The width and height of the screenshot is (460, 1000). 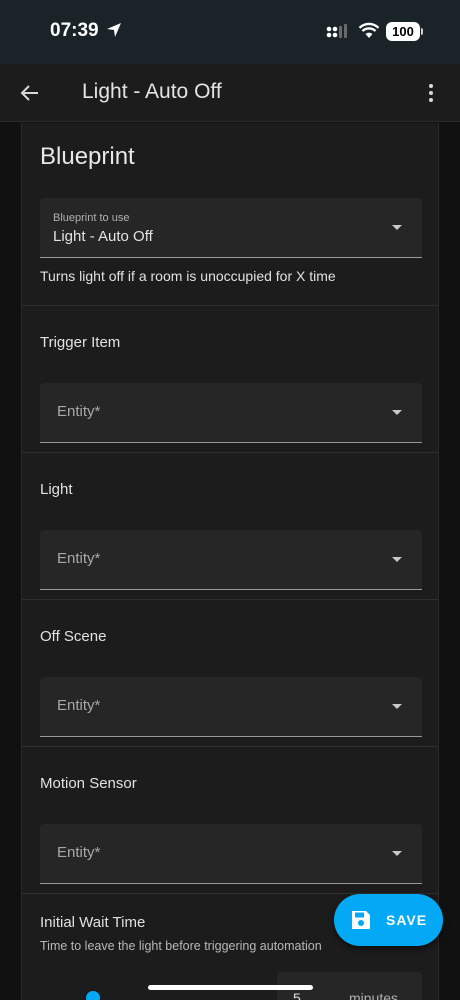 I want to click on initial-wait-time-label: Initial Wait Time, so click(x=93, y=922).